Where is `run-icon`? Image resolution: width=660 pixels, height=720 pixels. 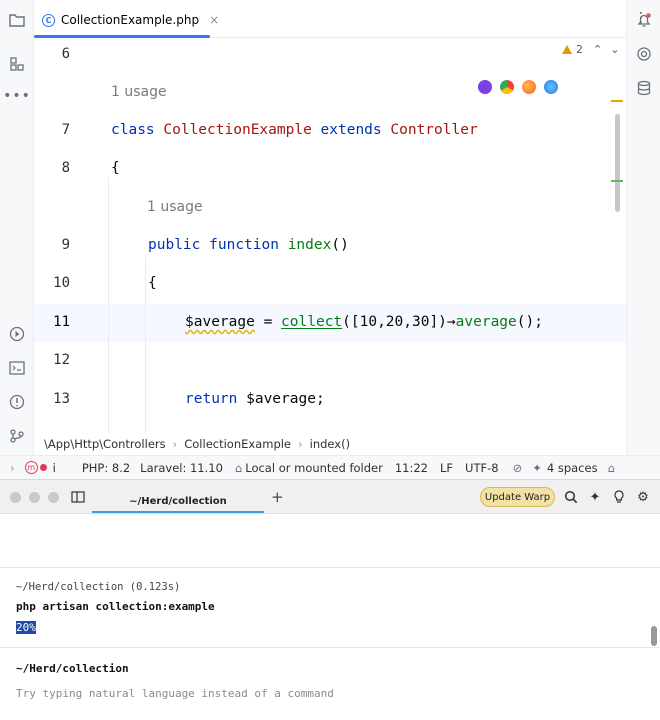 run-icon is located at coordinates (17, 334).